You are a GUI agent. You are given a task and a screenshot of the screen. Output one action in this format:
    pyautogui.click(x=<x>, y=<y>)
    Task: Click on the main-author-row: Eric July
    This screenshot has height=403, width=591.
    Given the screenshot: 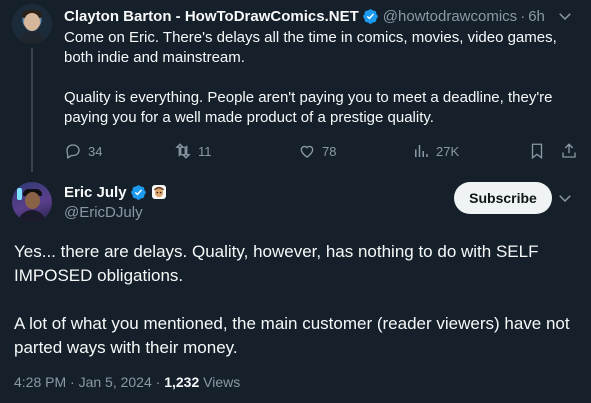 What is the action you would take?
    pyautogui.click(x=115, y=192)
    